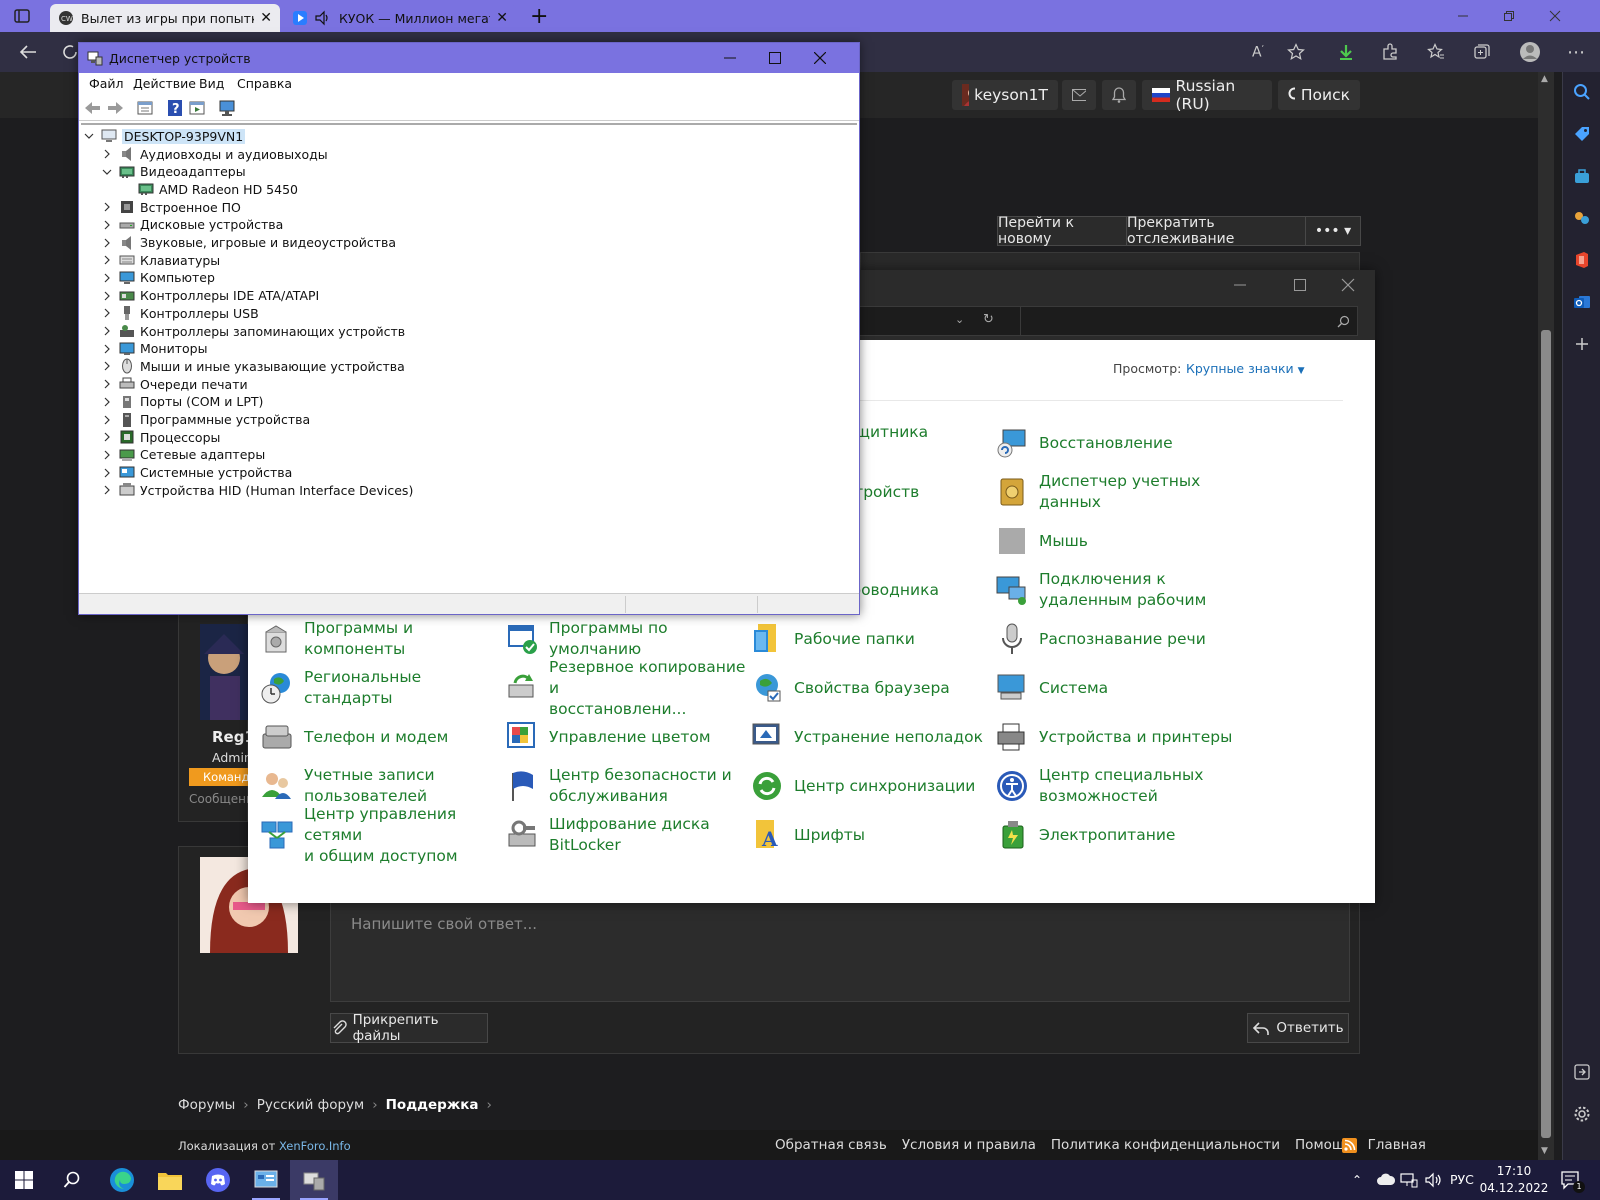 The width and height of the screenshot is (1600, 1200). I want to click on sidebar-settings-gear-icon, so click(1582, 1114).